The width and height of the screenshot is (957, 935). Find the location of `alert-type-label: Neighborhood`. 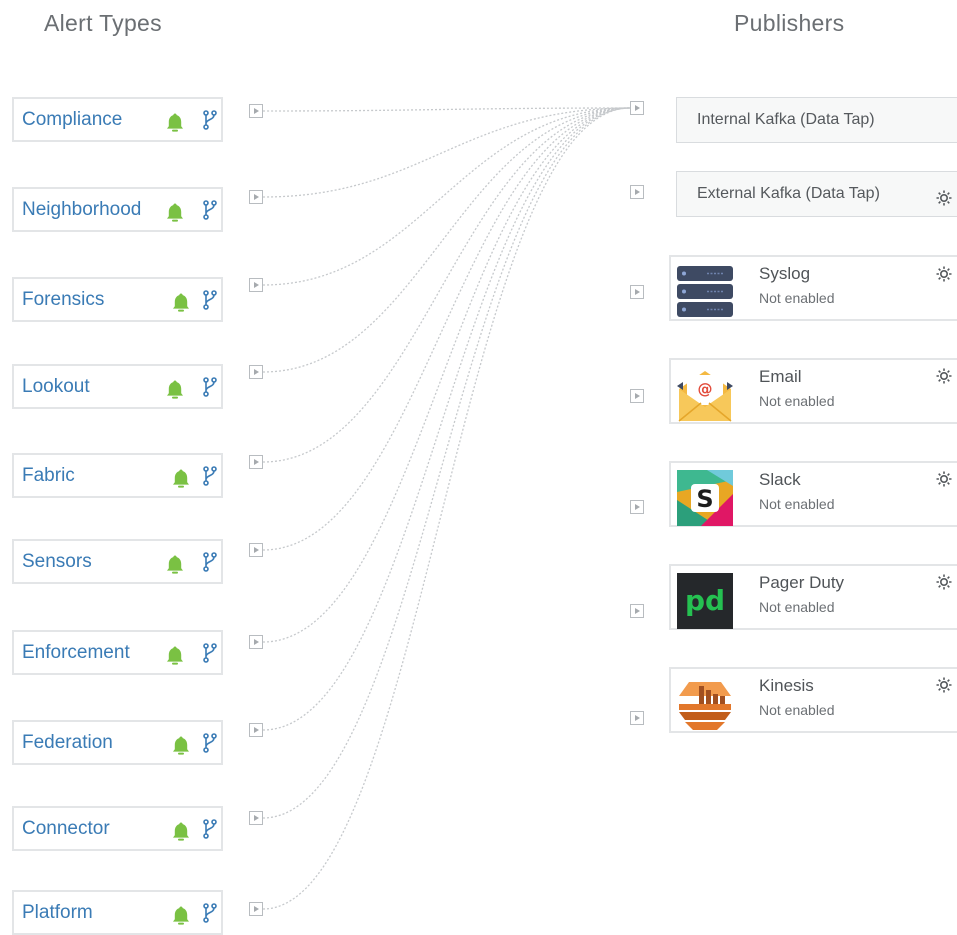

alert-type-label: Neighborhood is located at coordinates (82, 209).